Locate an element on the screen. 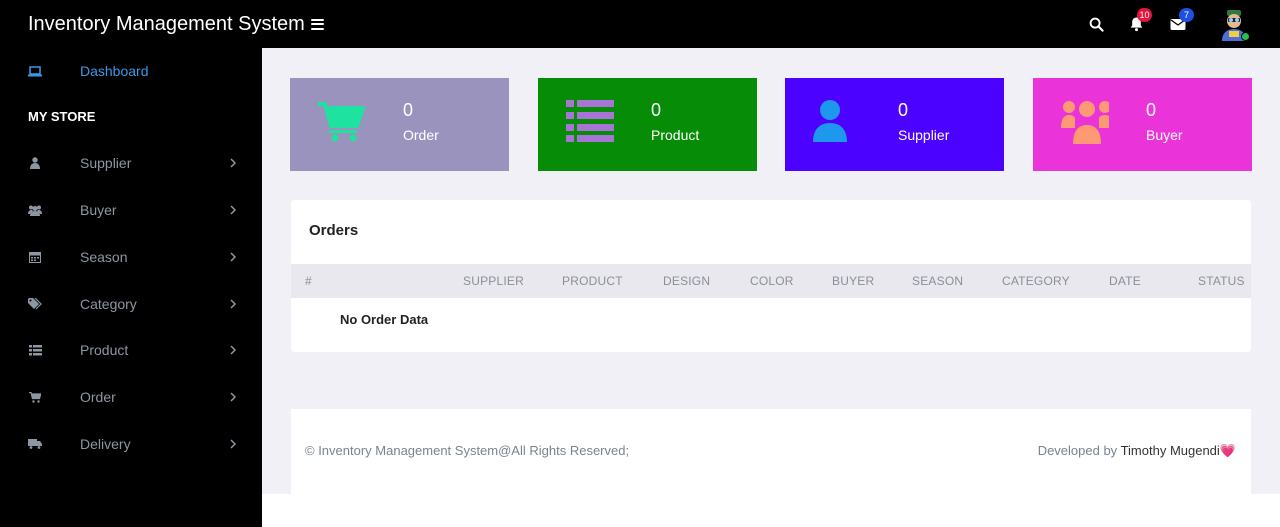  sidebar-item-dashboard: Dashboard is located at coordinates (131, 71).